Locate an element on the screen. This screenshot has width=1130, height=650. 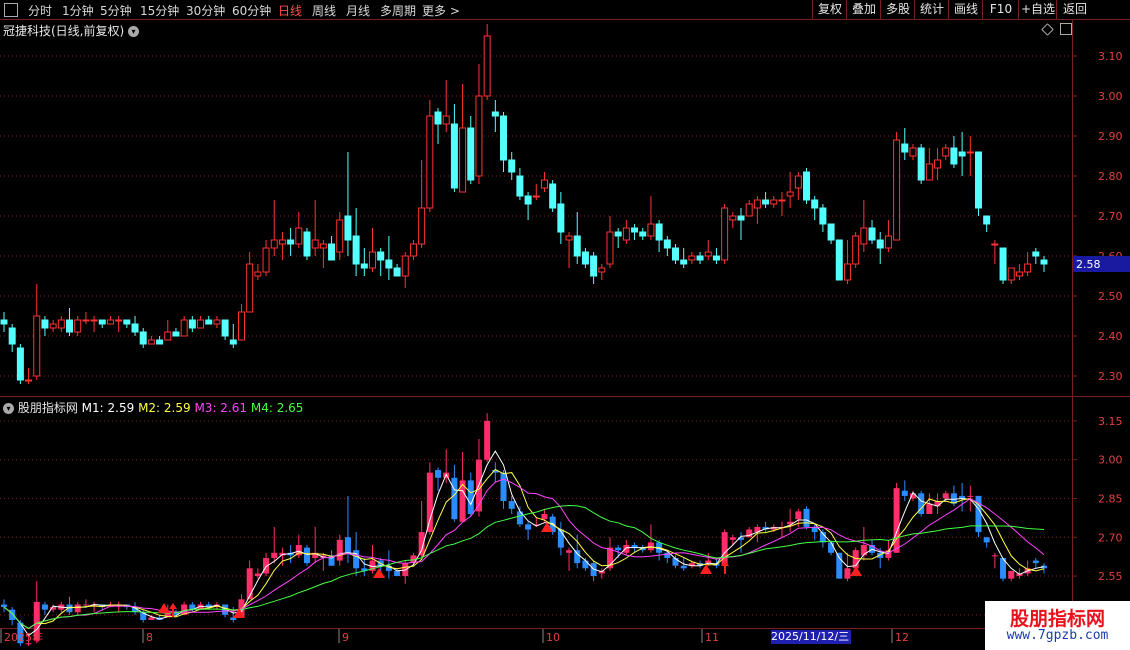
buy-signal-triangle is located at coordinates (856, 571).